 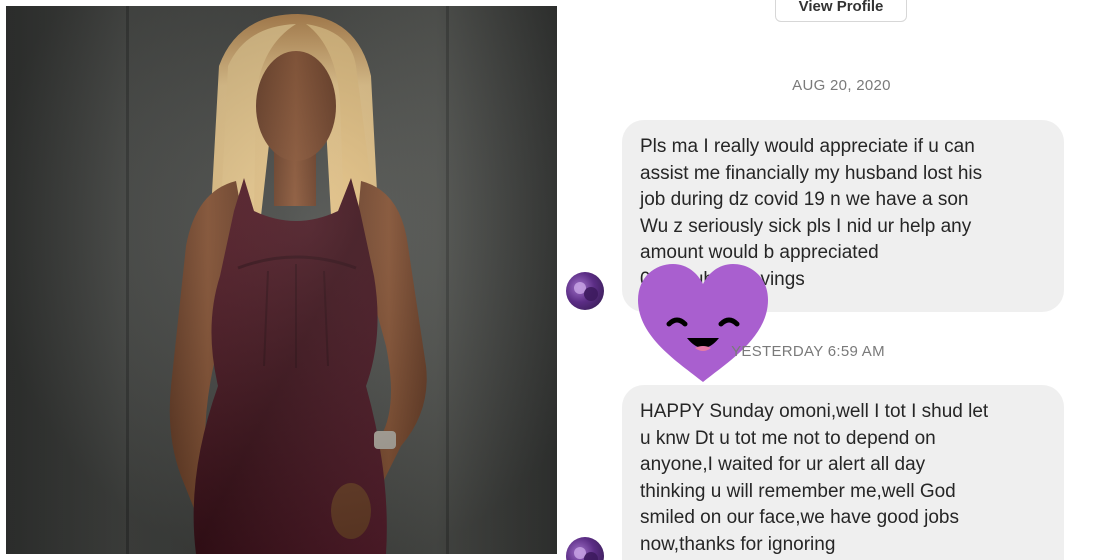 What do you see at coordinates (788, 438) in the screenshot?
I see `message-line: u knw Dt u tot me not to depend on` at bounding box center [788, 438].